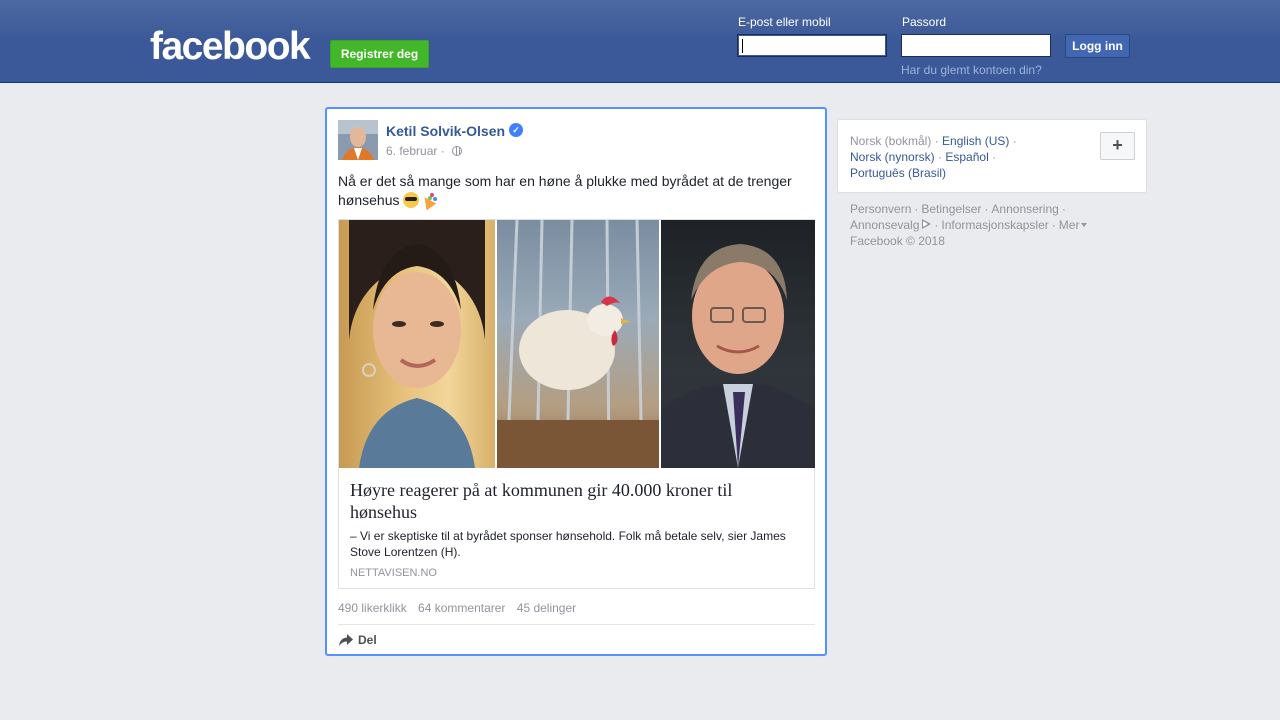 This screenshot has width=1280, height=720. Describe the element at coordinates (892, 157) in the screenshot. I see `language-option-nynorsk: Norsk (nynorsk)` at that location.